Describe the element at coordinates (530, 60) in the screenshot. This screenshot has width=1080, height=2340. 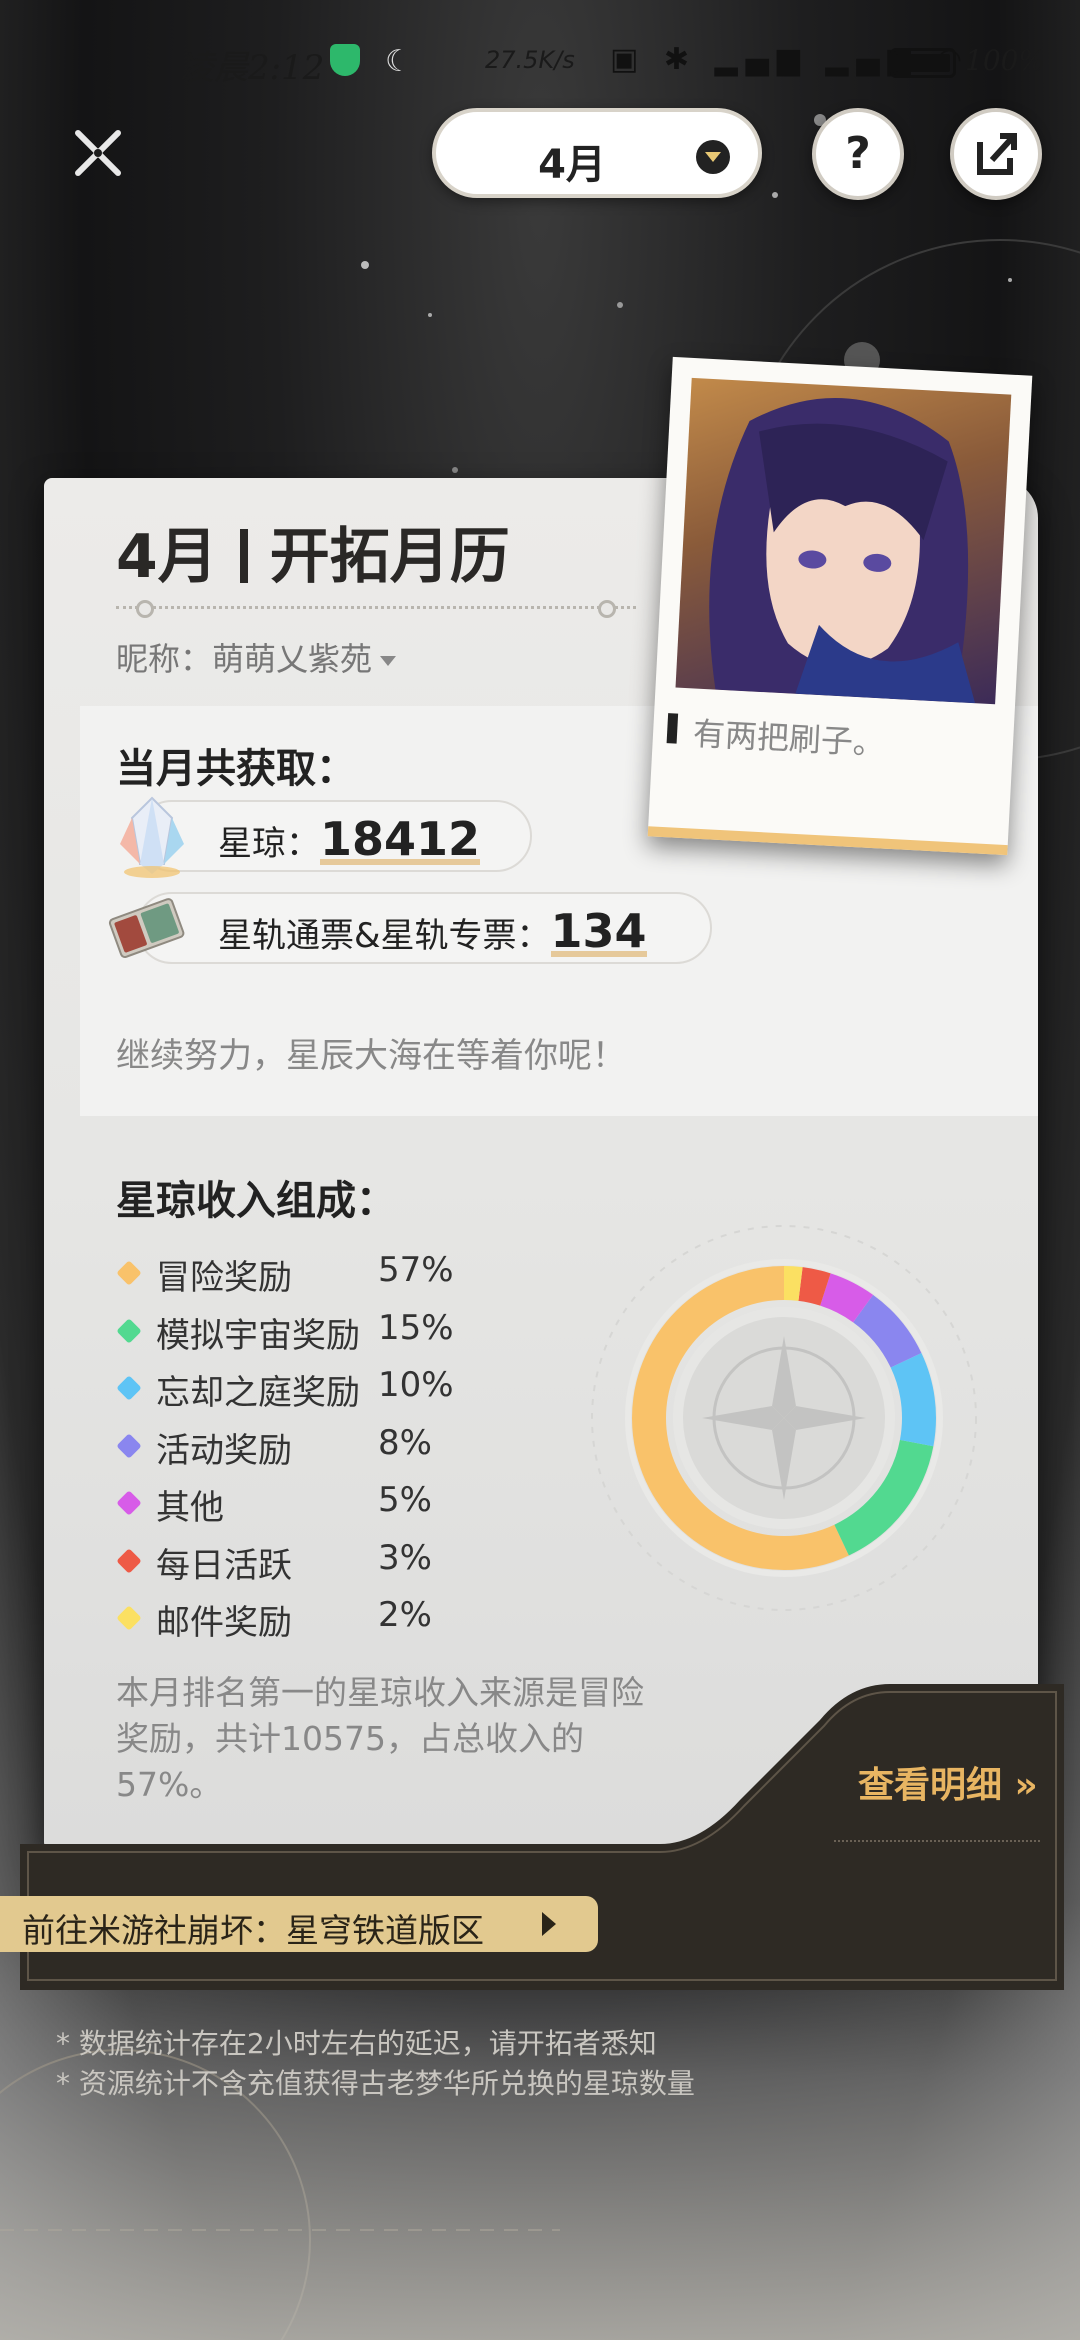
I see `network-speed: 27.5K/s` at that location.